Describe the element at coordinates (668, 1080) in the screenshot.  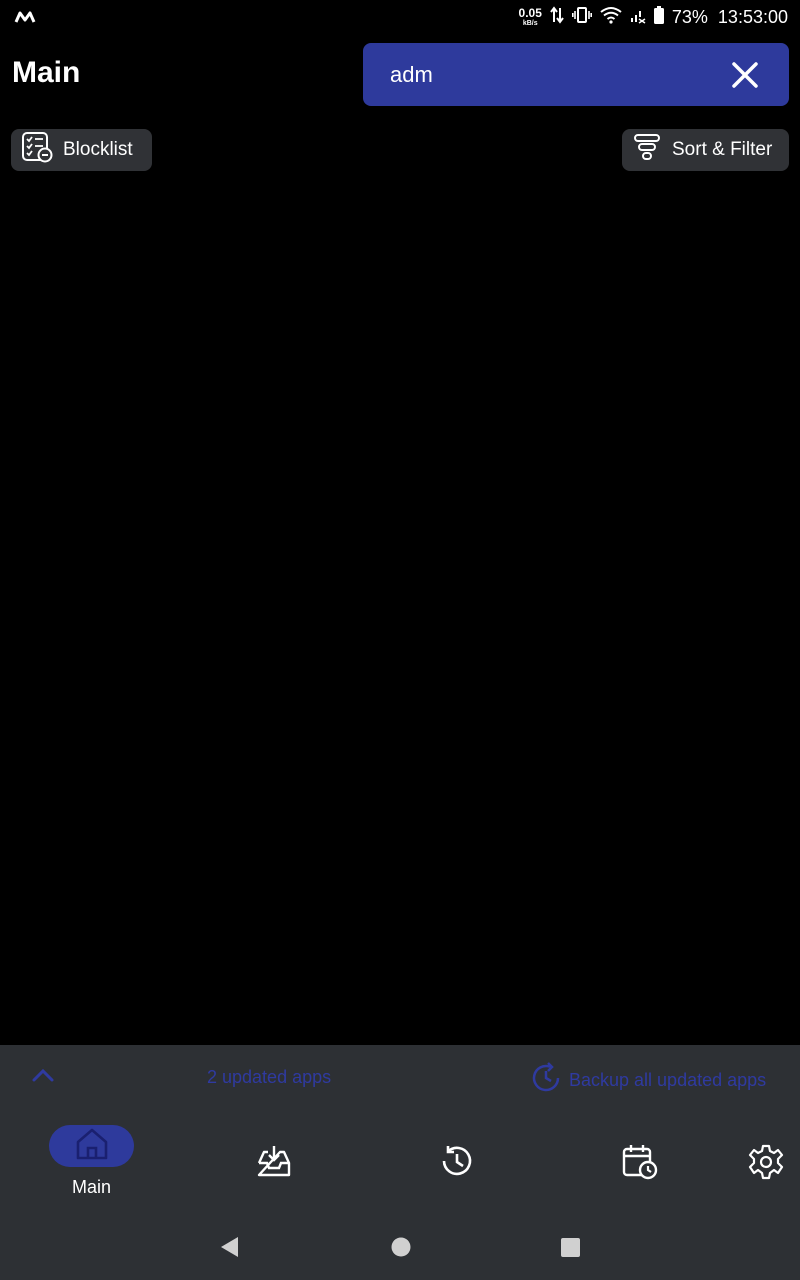
I see `backup-all-label: Backup all updated apps` at that location.